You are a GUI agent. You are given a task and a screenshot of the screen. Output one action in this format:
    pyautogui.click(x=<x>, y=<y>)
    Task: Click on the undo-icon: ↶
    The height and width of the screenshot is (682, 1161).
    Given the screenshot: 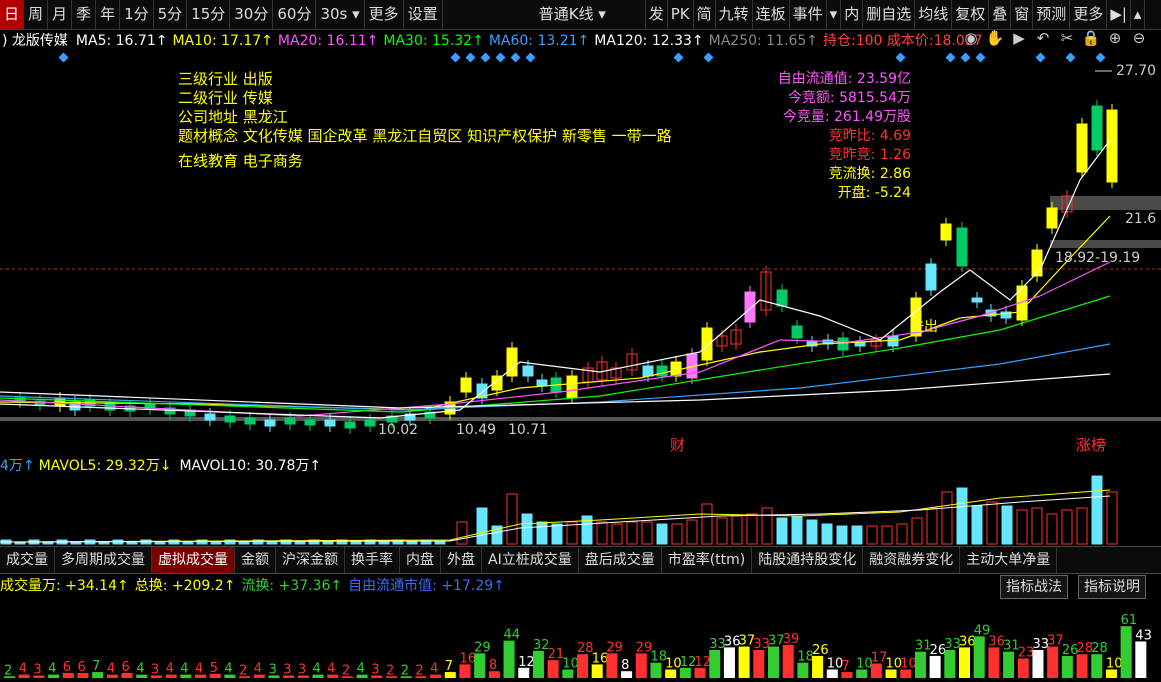 What is the action you would take?
    pyautogui.click(x=1043, y=38)
    